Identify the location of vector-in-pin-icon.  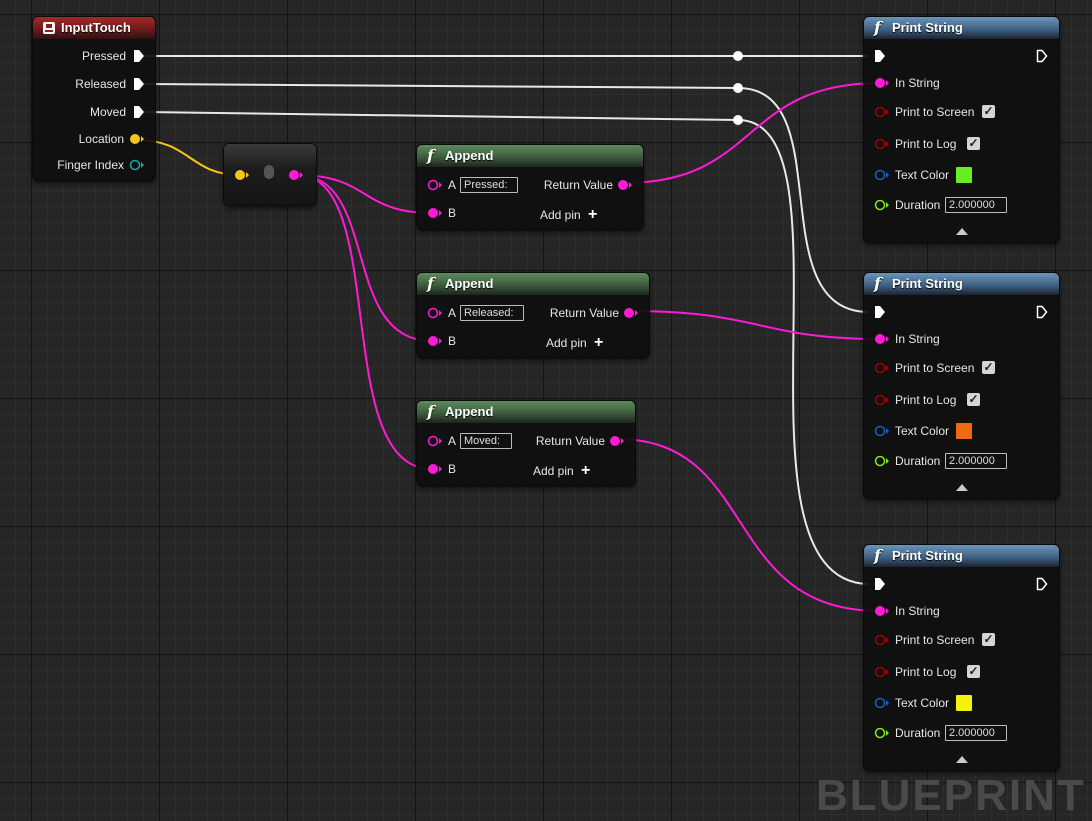
(242, 175).